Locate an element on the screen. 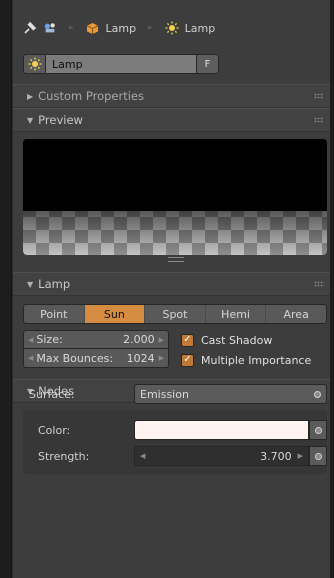 This screenshot has height=578, width=334. surface-shader-dropdown: Emission is located at coordinates (230, 394).